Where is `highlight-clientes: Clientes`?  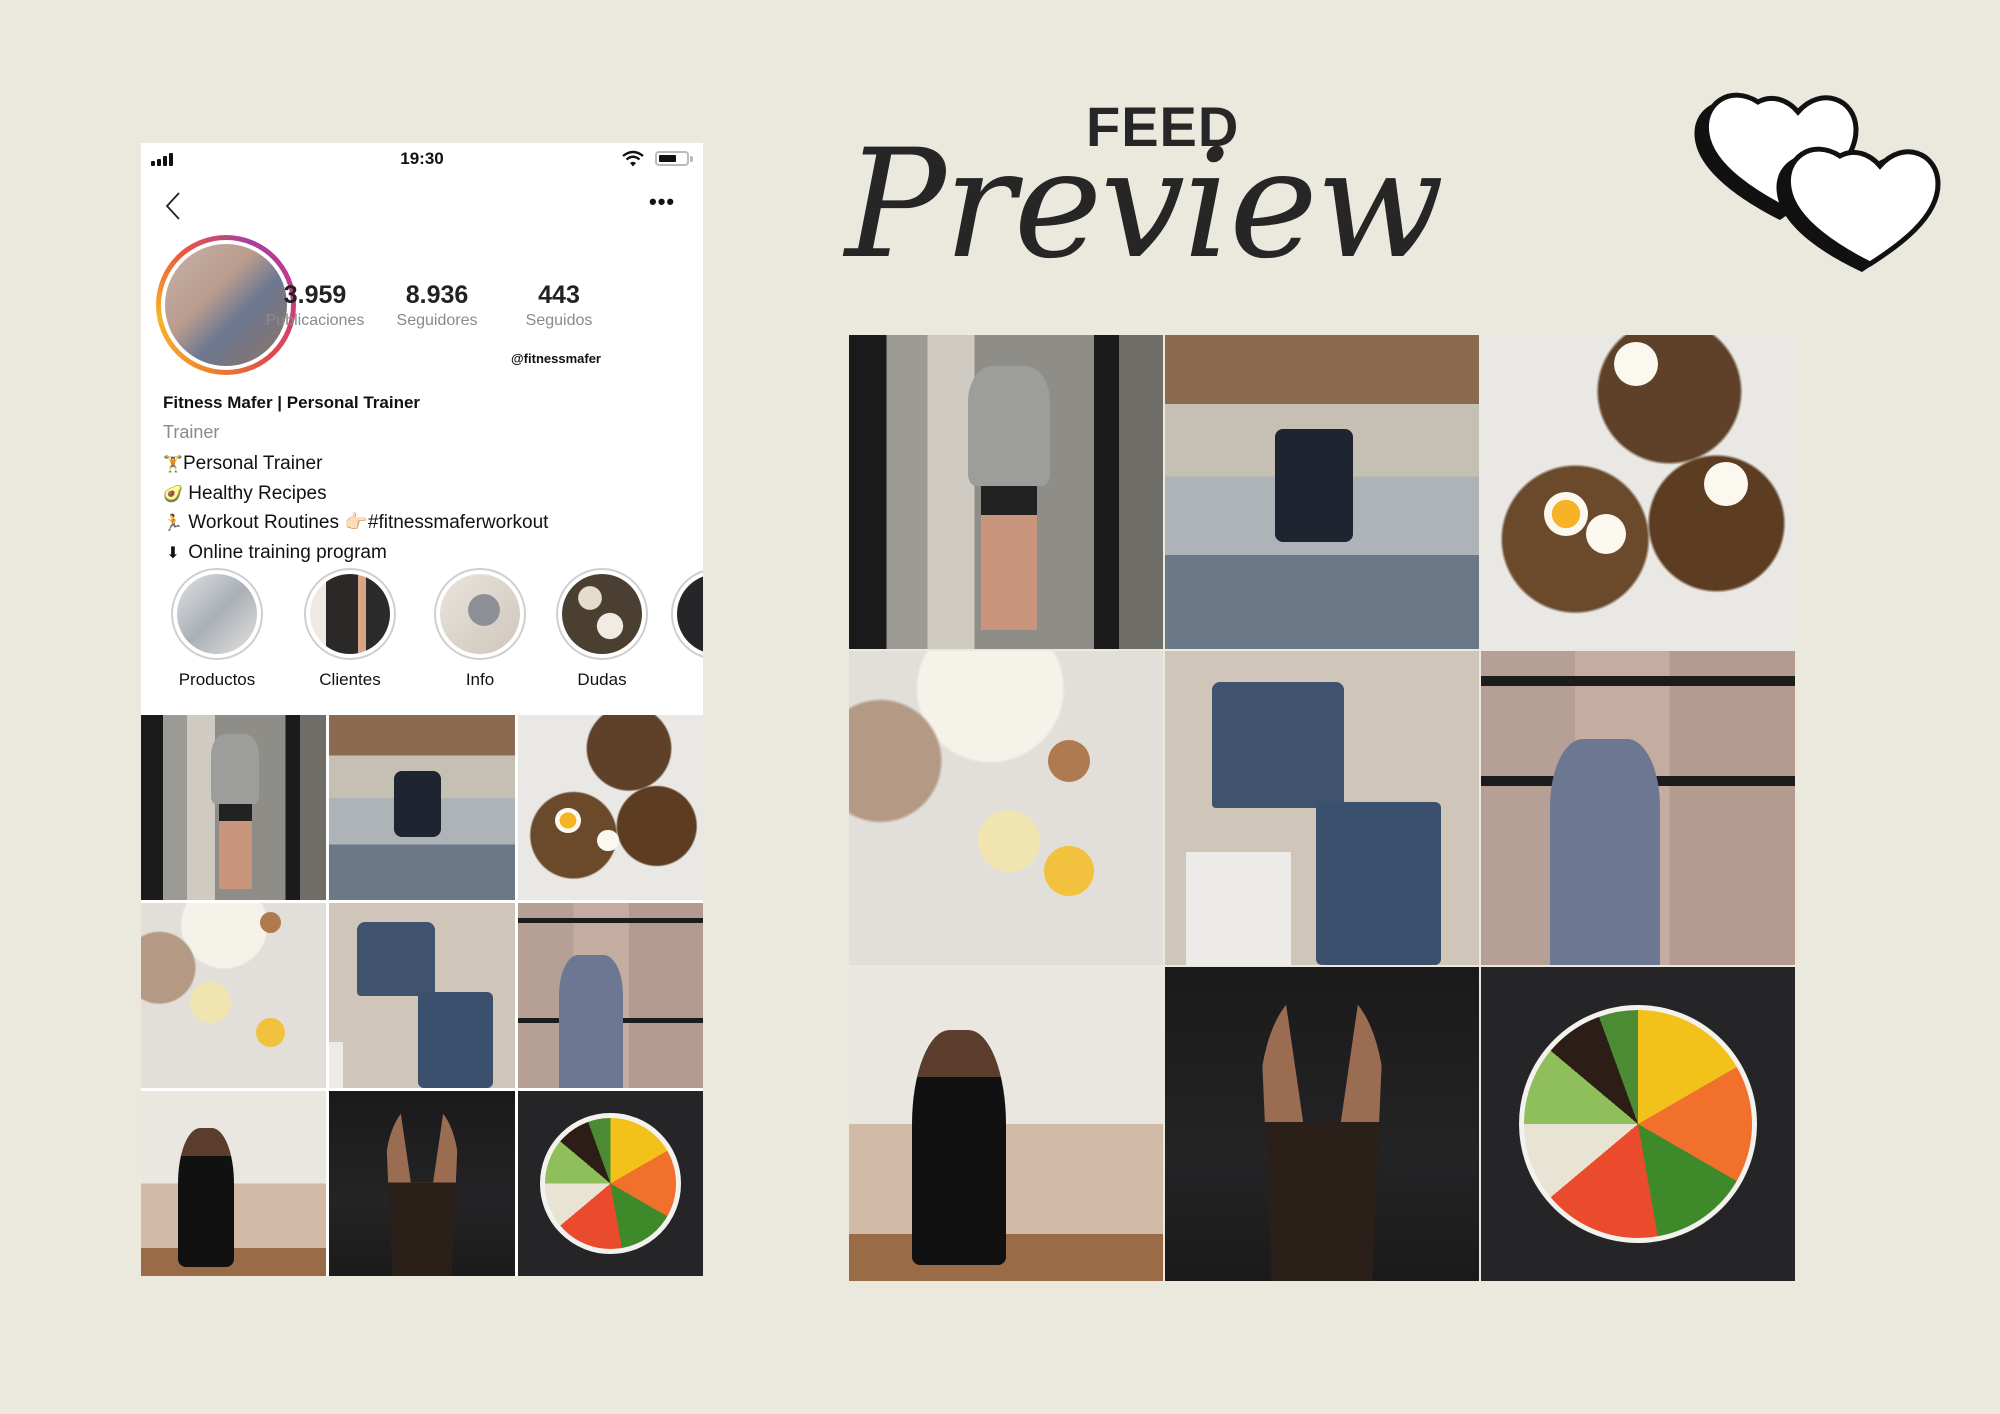 highlight-clientes: Clientes is located at coordinates (350, 629).